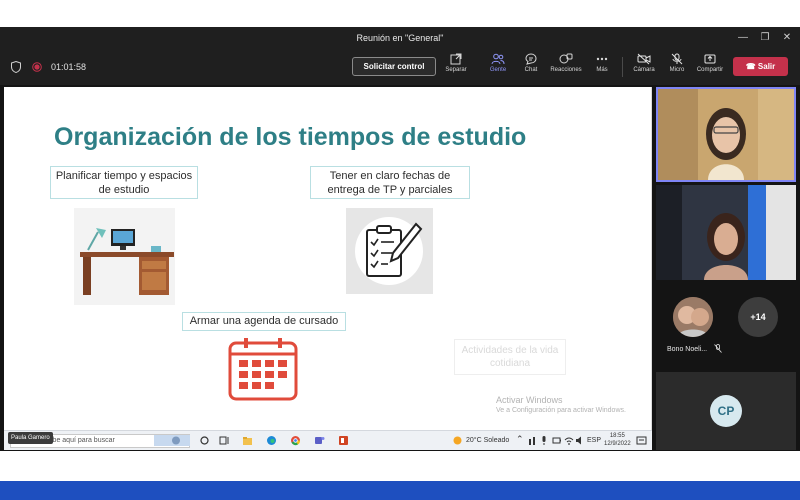  I want to click on recording-icon, so click(37, 67).